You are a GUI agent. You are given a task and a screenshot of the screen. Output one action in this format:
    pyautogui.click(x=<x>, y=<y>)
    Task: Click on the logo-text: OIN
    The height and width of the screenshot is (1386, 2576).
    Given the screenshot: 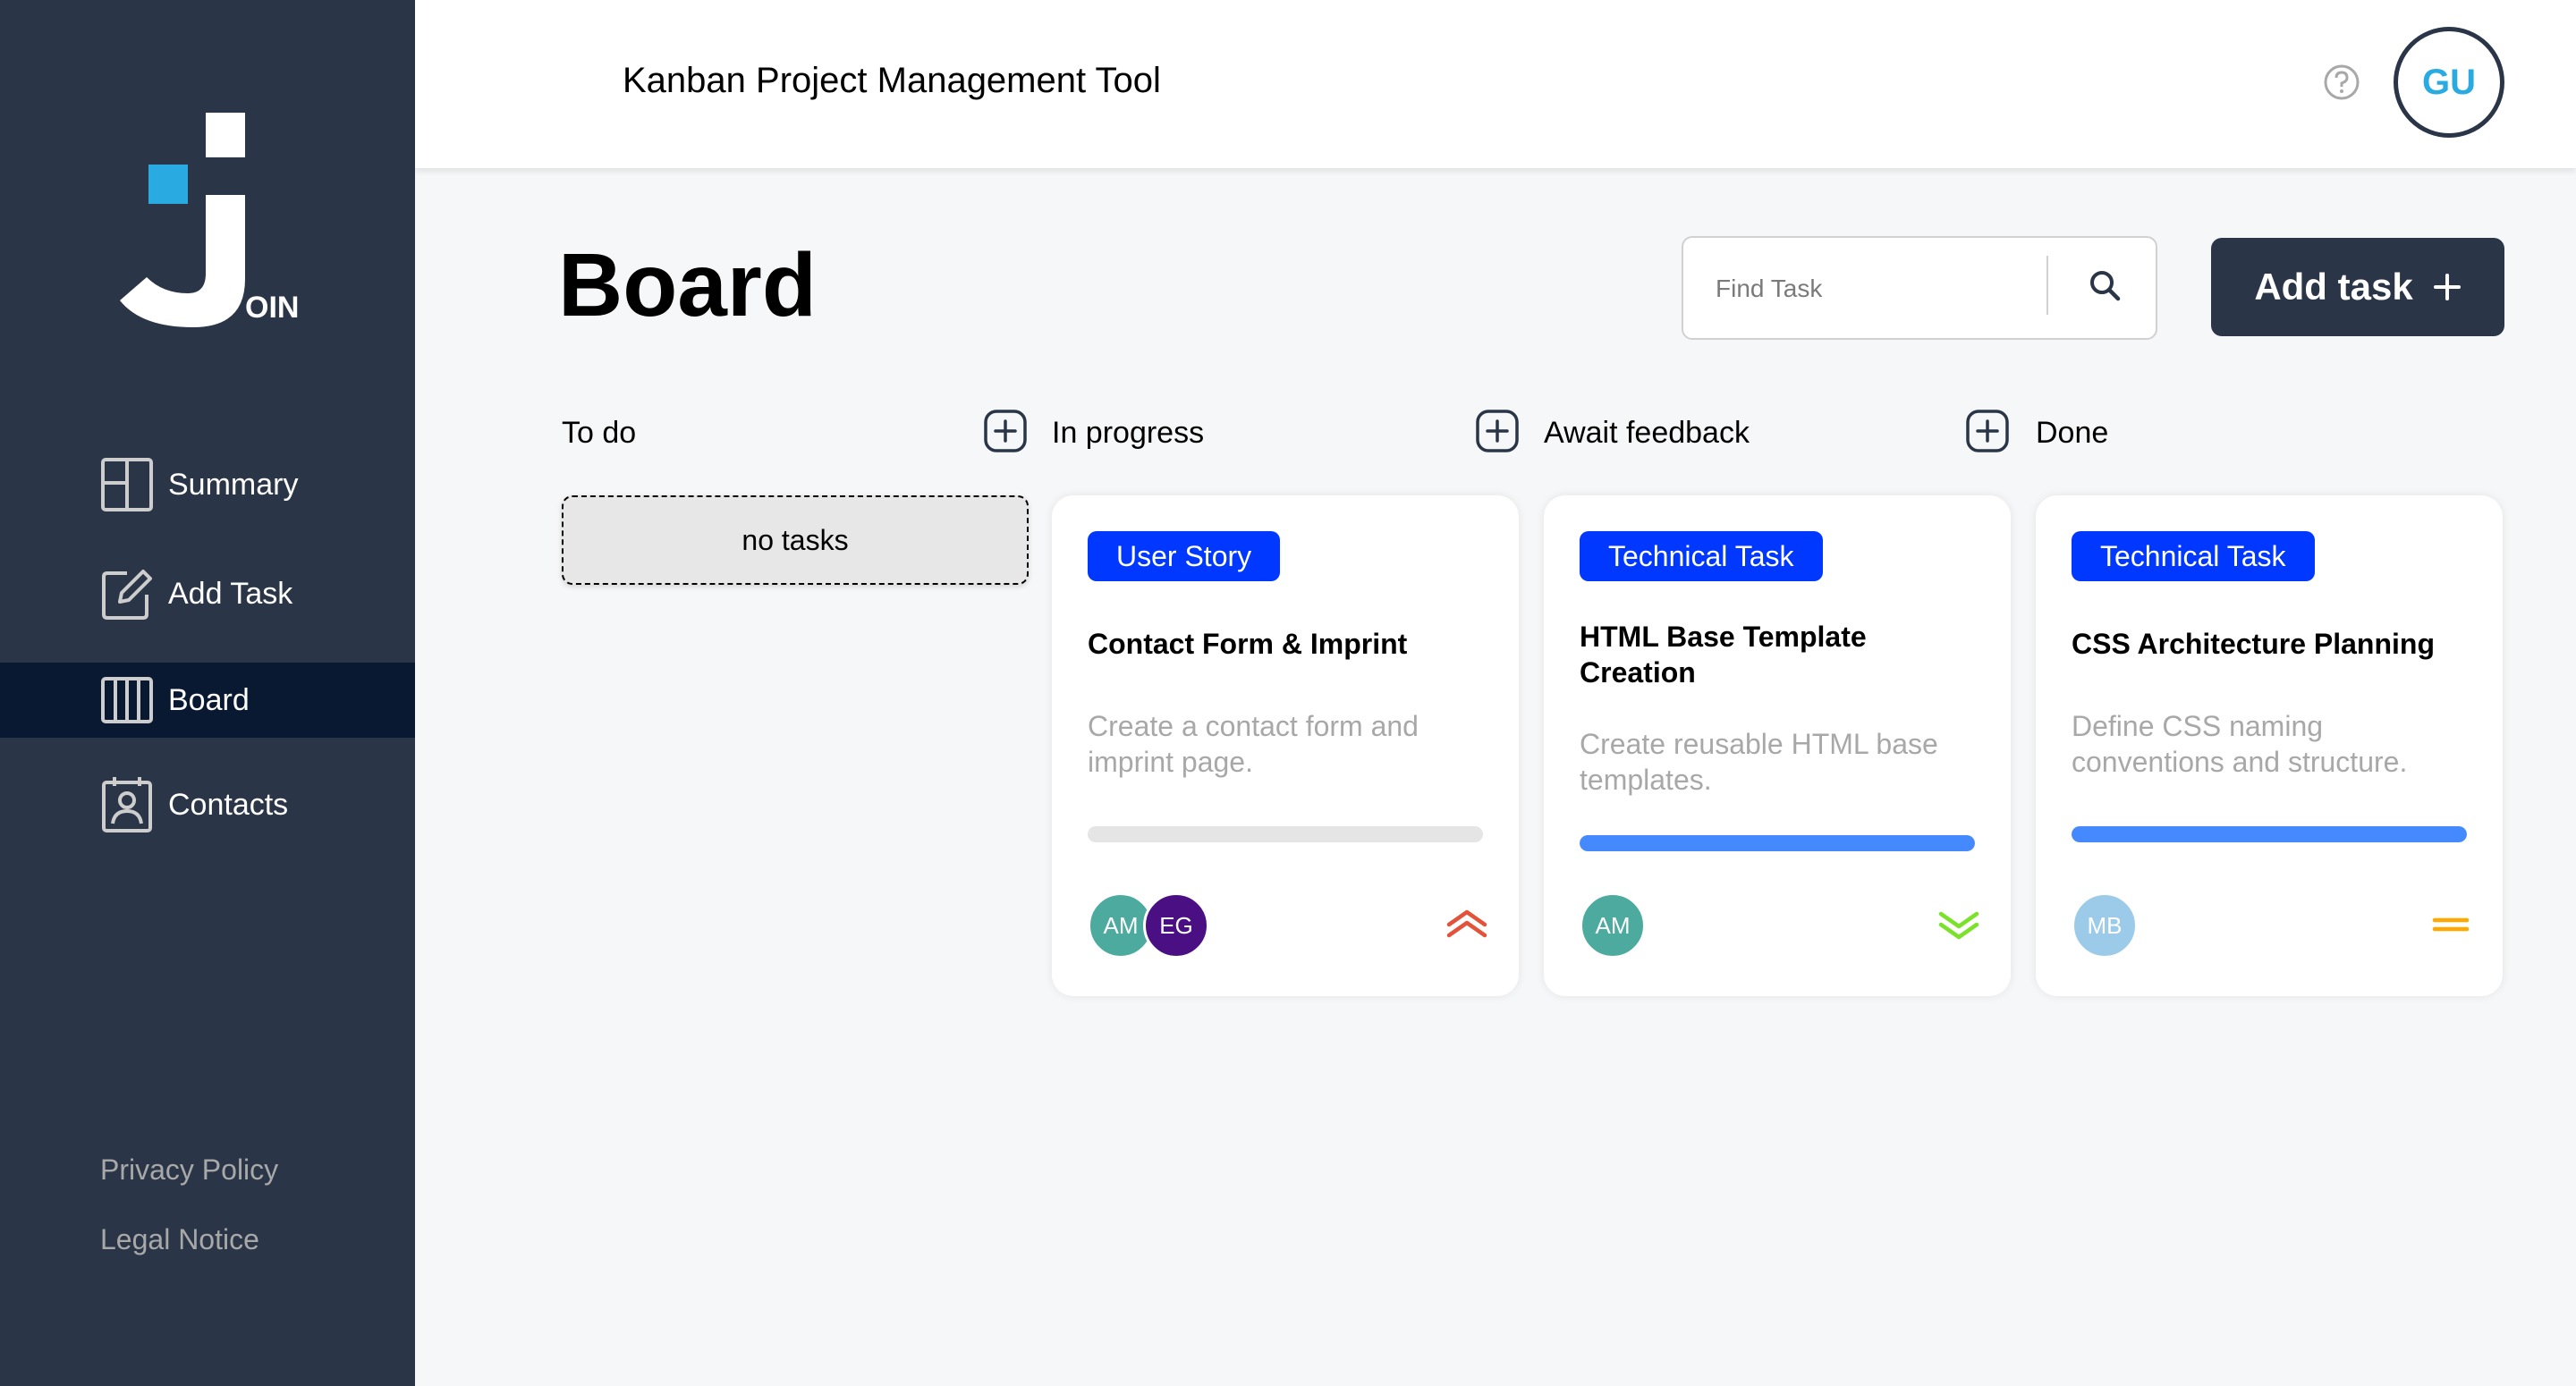 What is the action you would take?
    pyautogui.click(x=272, y=308)
    